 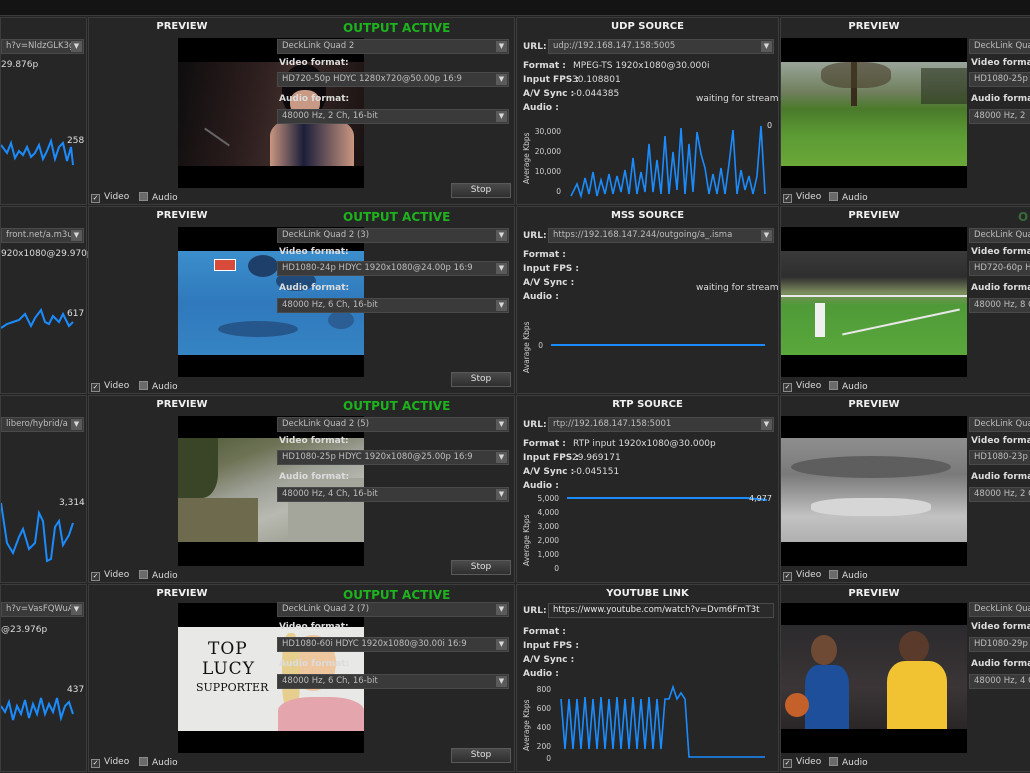 What do you see at coordinates (393, 457) in the screenshot?
I see `video-format-select: HD1080-25p HDYC 1920x1080@25.00p 16:9 ▼` at bounding box center [393, 457].